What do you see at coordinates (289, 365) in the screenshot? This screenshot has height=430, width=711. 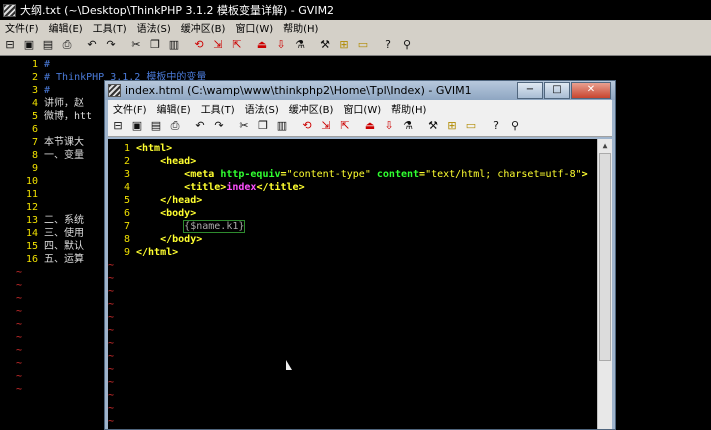 I see `mouse-cursor-icon` at bounding box center [289, 365].